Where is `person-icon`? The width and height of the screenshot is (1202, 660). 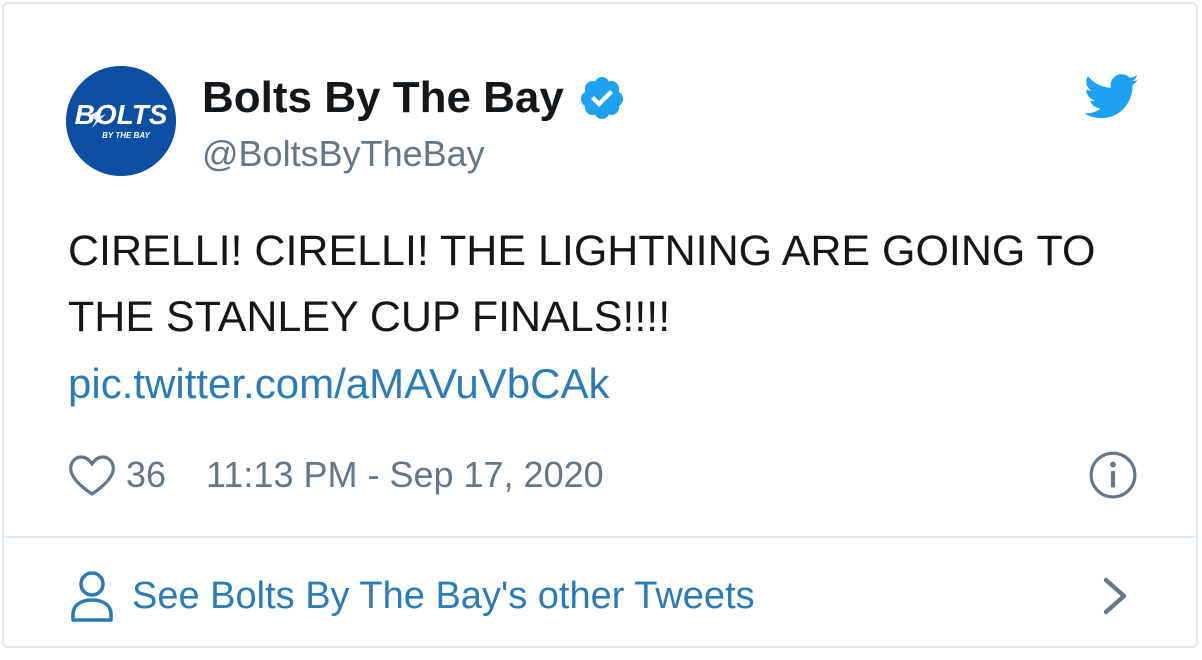
person-icon is located at coordinates (92, 596).